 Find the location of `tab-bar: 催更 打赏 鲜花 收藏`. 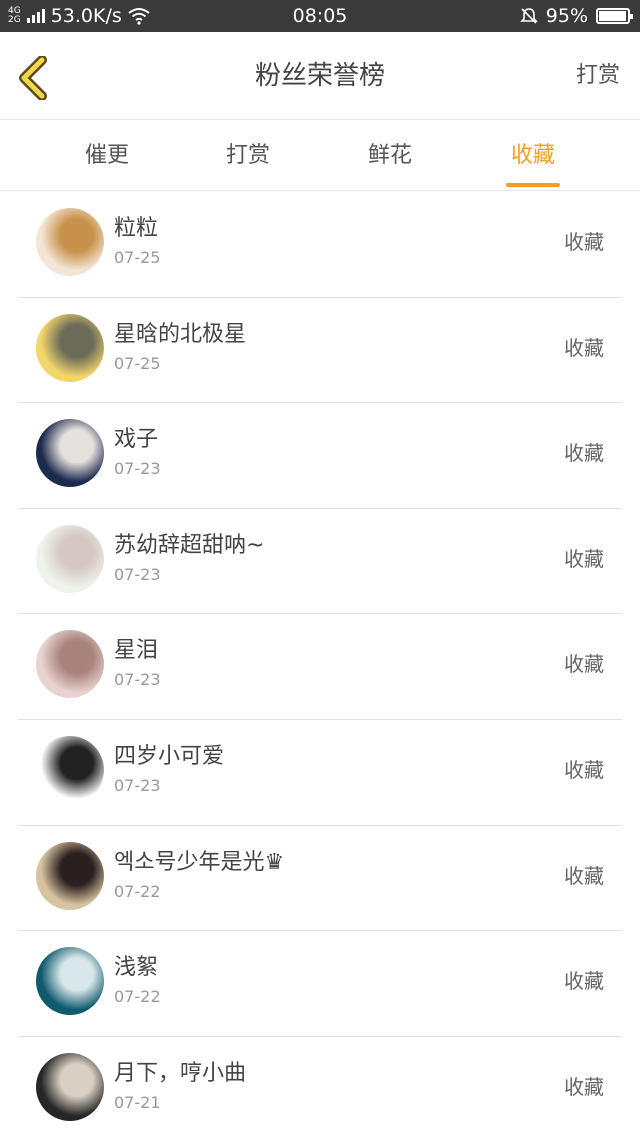

tab-bar: 催更 打赏 鲜花 收藏 is located at coordinates (320, 156).